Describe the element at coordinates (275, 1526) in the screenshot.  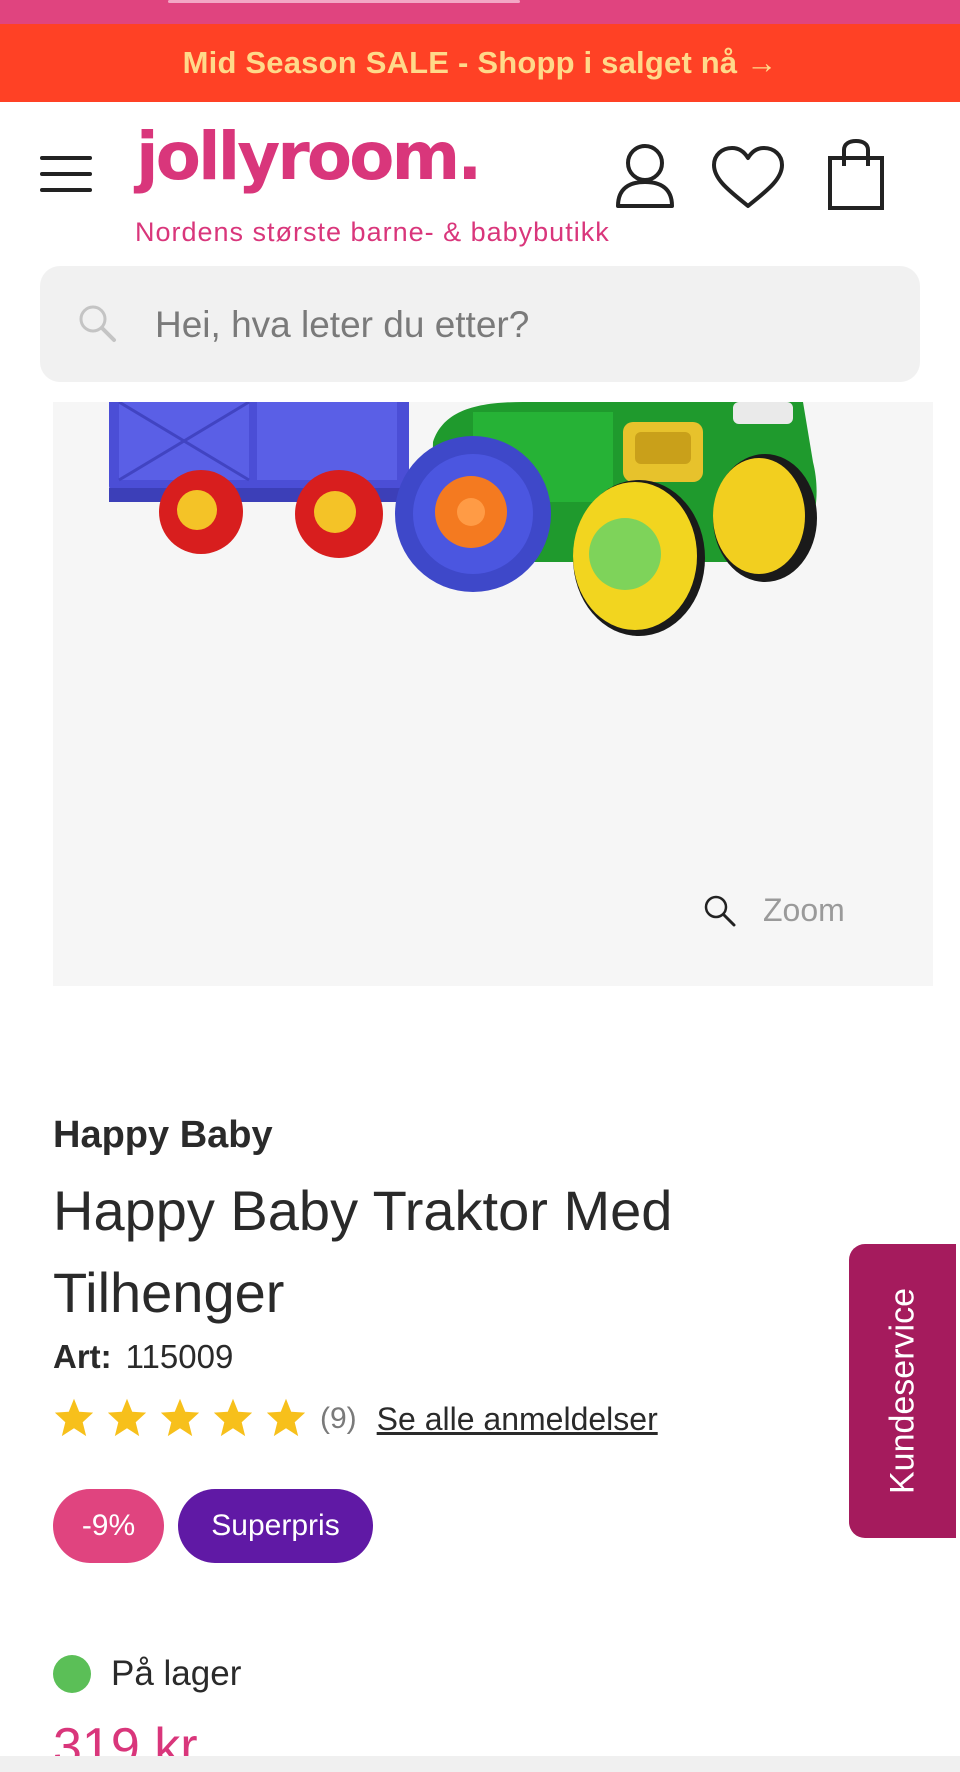
I see `superpris-badge: Superpris` at that location.